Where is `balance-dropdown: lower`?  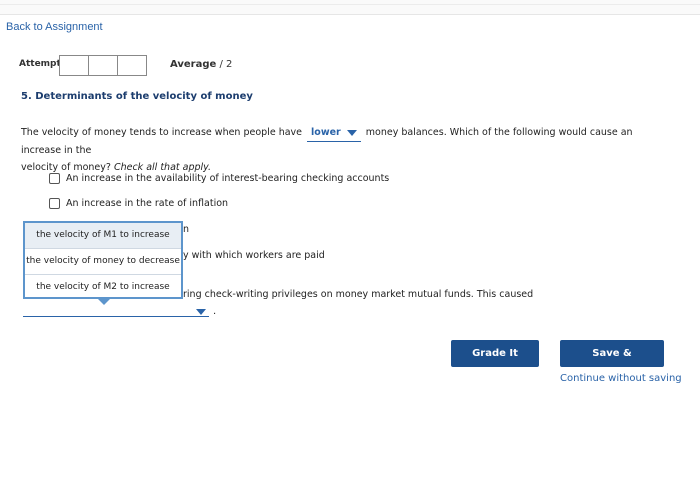
balance-dropdown: lower is located at coordinates (334, 133).